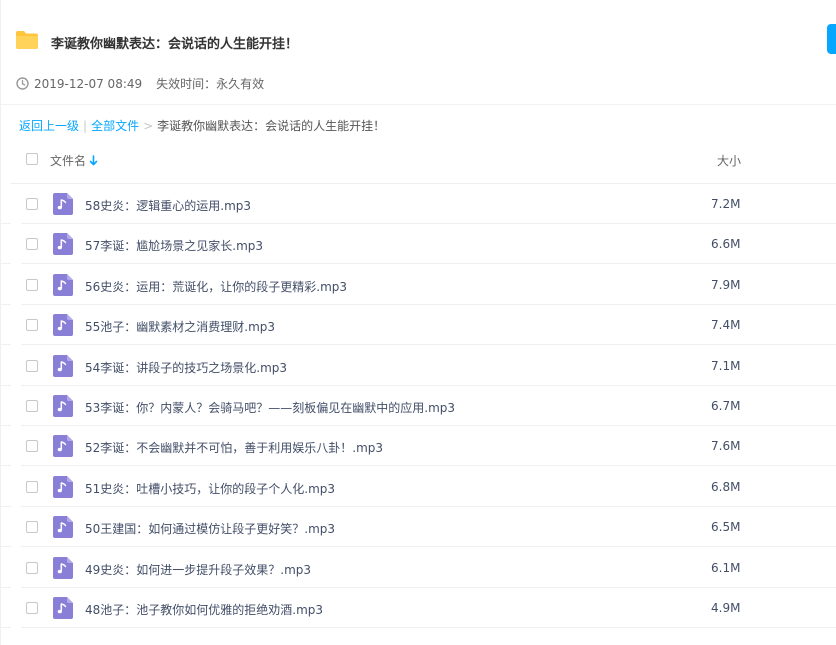  Describe the element at coordinates (418, 608) in the screenshot. I see `file-row: 48池子：池子教你如何优雅的拒绝劝酒.mp3 4.9M` at that location.